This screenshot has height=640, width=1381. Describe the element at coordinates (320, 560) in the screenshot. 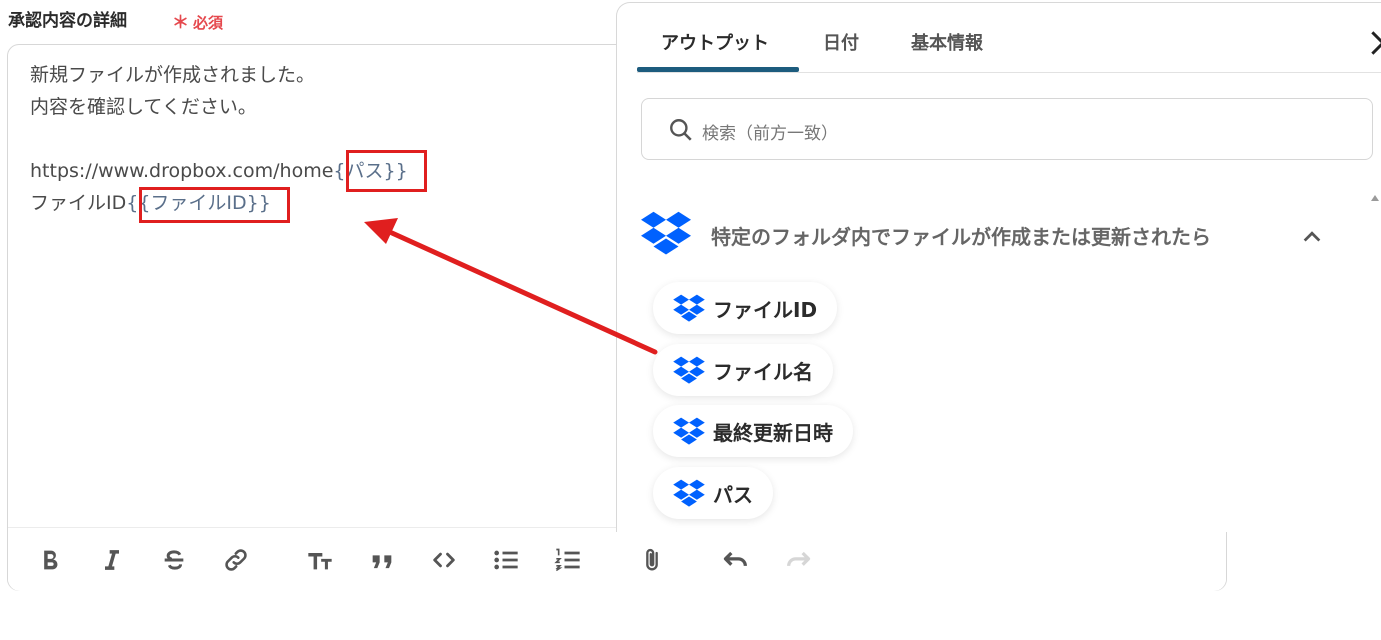

I see `text-size-icon` at that location.